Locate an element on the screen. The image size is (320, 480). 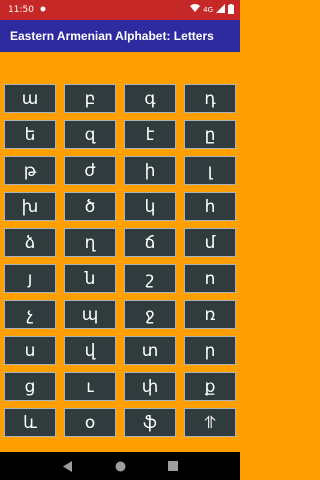
letter-tile: գ is located at coordinates (150, 98).